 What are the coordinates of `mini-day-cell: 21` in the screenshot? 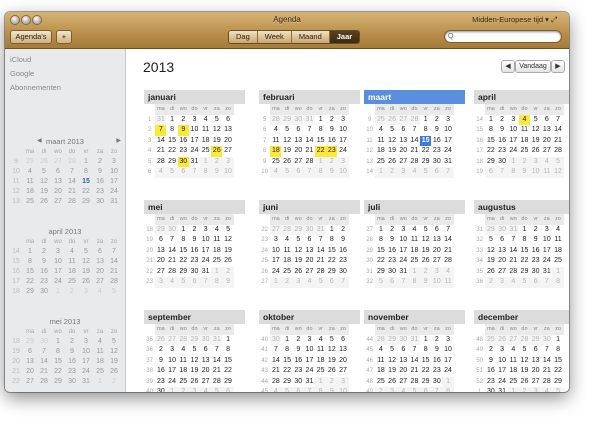 It's located at (44, 372).